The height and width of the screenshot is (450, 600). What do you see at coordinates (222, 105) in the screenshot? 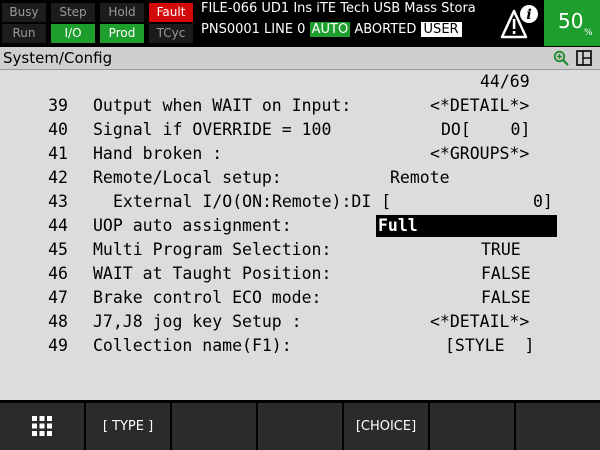
I see `row-label: Output when WAIT on Input:` at bounding box center [222, 105].